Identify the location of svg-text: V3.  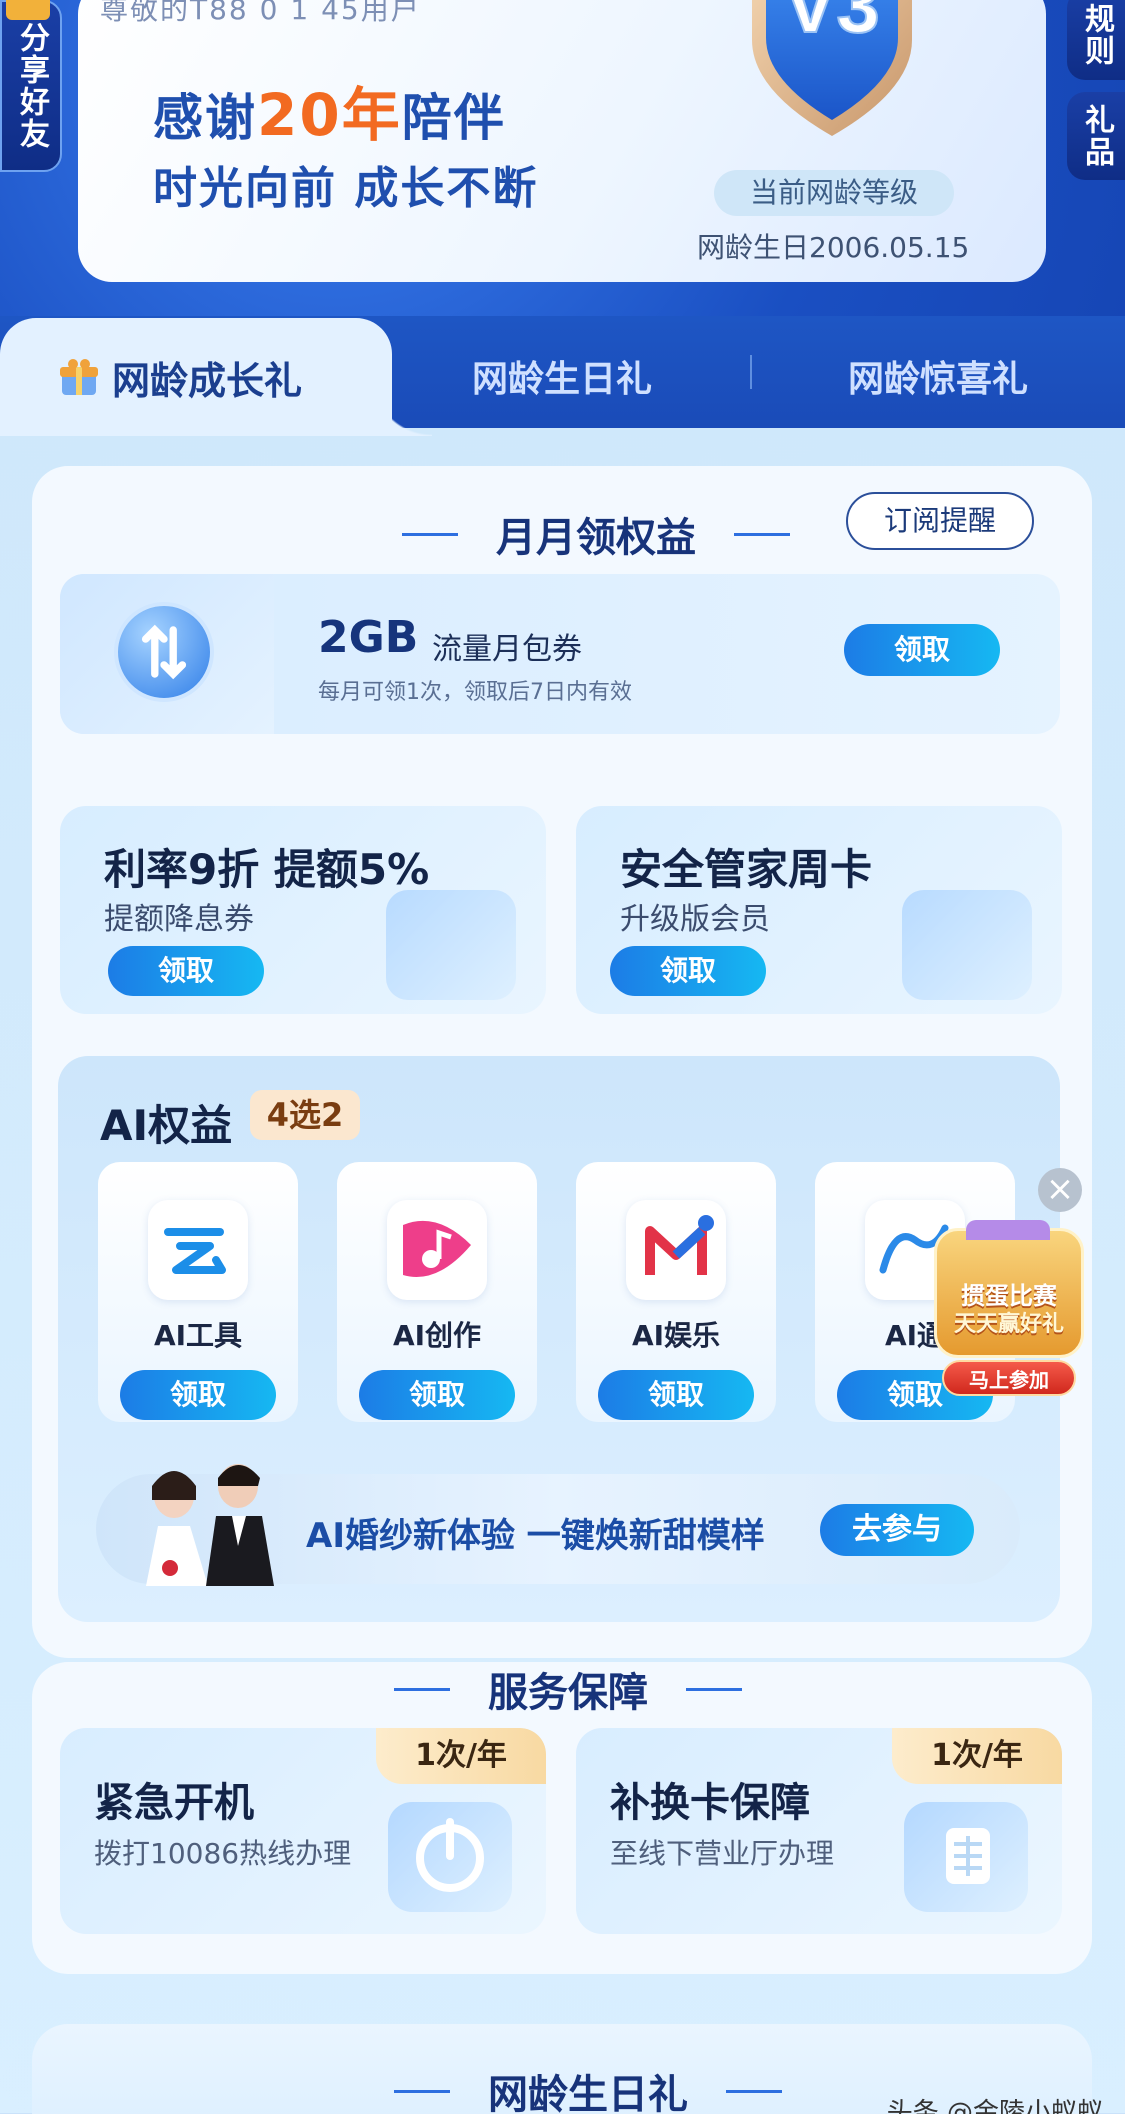
(831, 24).